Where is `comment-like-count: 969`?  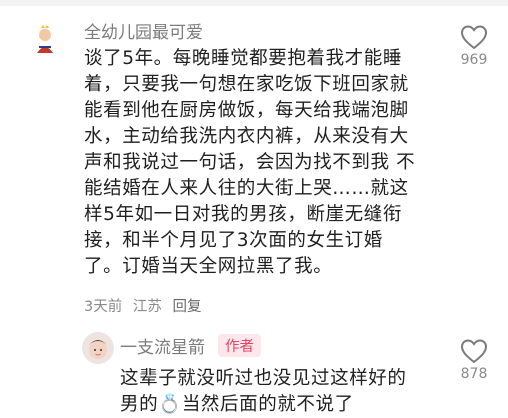 comment-like-count: 969 is located at coordinates (474, 60).